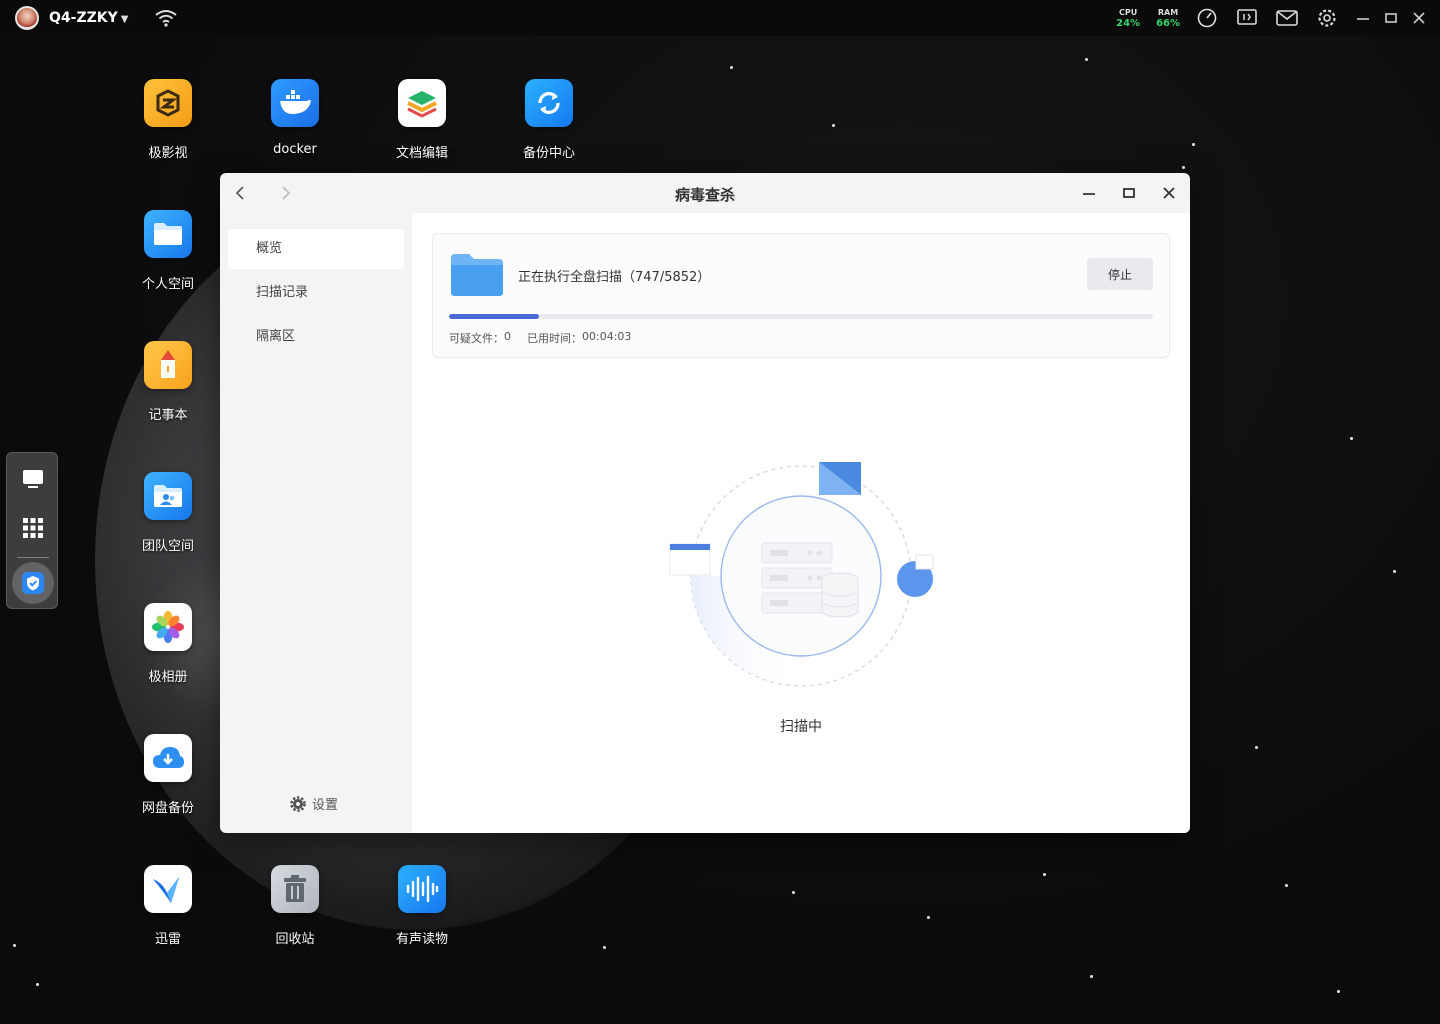 This screenshot has height=1024, width=1440. What do you see at coordinates (83, 18) in the screenshot?
I see `device-name: Q4-ZZKY` at bounding box center [83, 18].